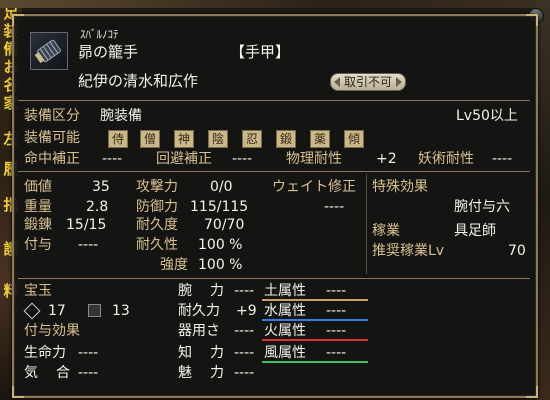 The height and width of the screenshot is (400, 550). Describe the element at coordinates (487, 116) in the screenshot. I see `level-requirement: Lv50以上` at that location.